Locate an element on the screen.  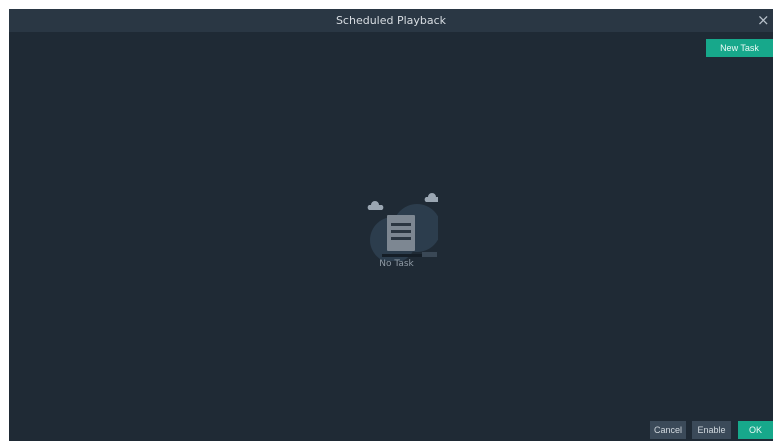
ok-button: OK is located at coordinates (755, 430).